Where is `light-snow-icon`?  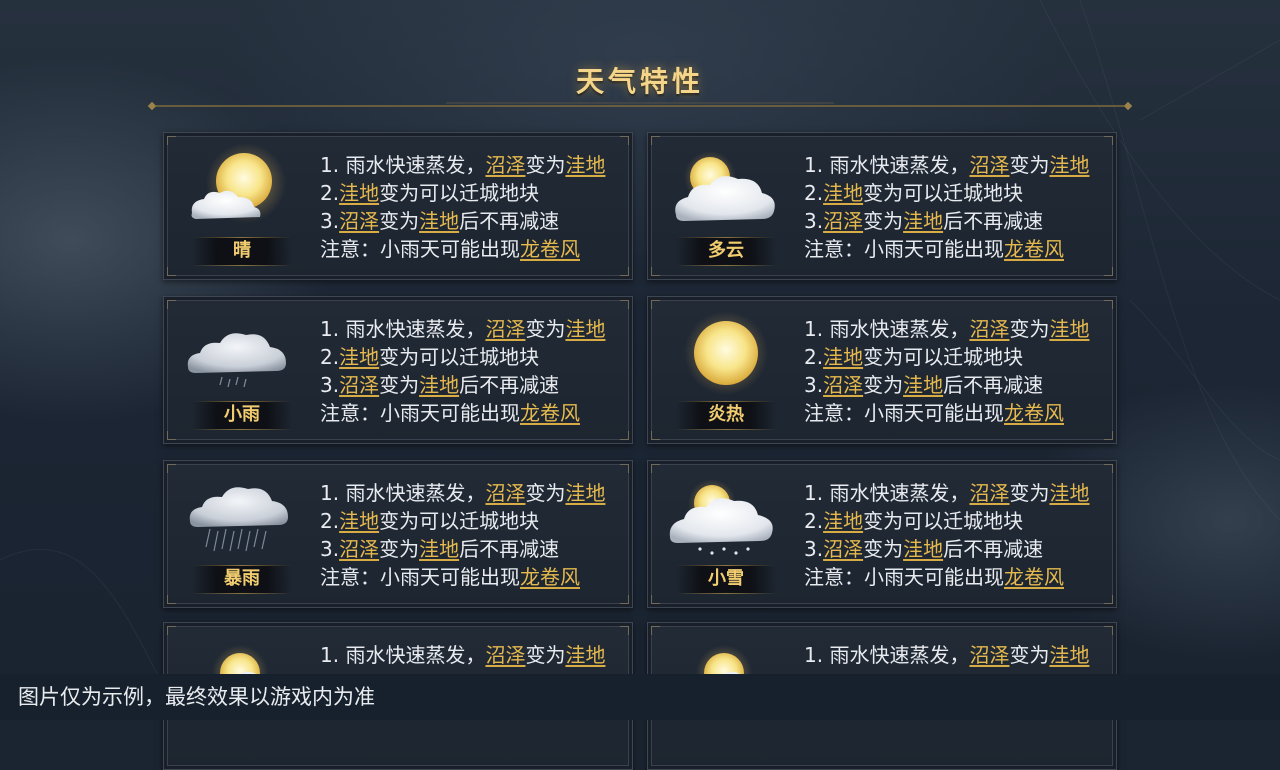 light-snow-icon is located at coordinates (721, 517).